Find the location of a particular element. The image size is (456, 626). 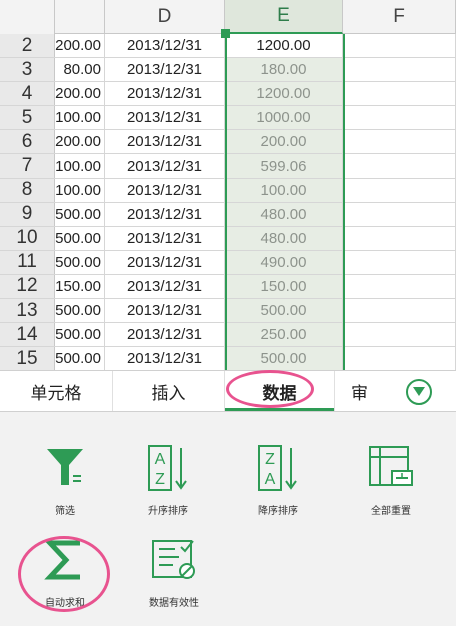

cell-e: 1200.00 is located at coordinates (284, 94).